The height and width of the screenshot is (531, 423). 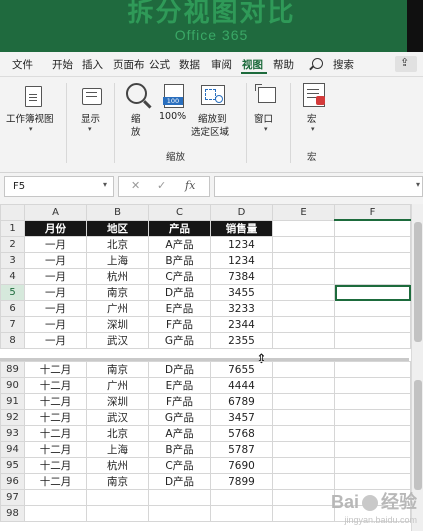 What do you see at coordinates (12, 340) in the screenshot?
I see `row-header: 8` at bounding box center [12, 340].